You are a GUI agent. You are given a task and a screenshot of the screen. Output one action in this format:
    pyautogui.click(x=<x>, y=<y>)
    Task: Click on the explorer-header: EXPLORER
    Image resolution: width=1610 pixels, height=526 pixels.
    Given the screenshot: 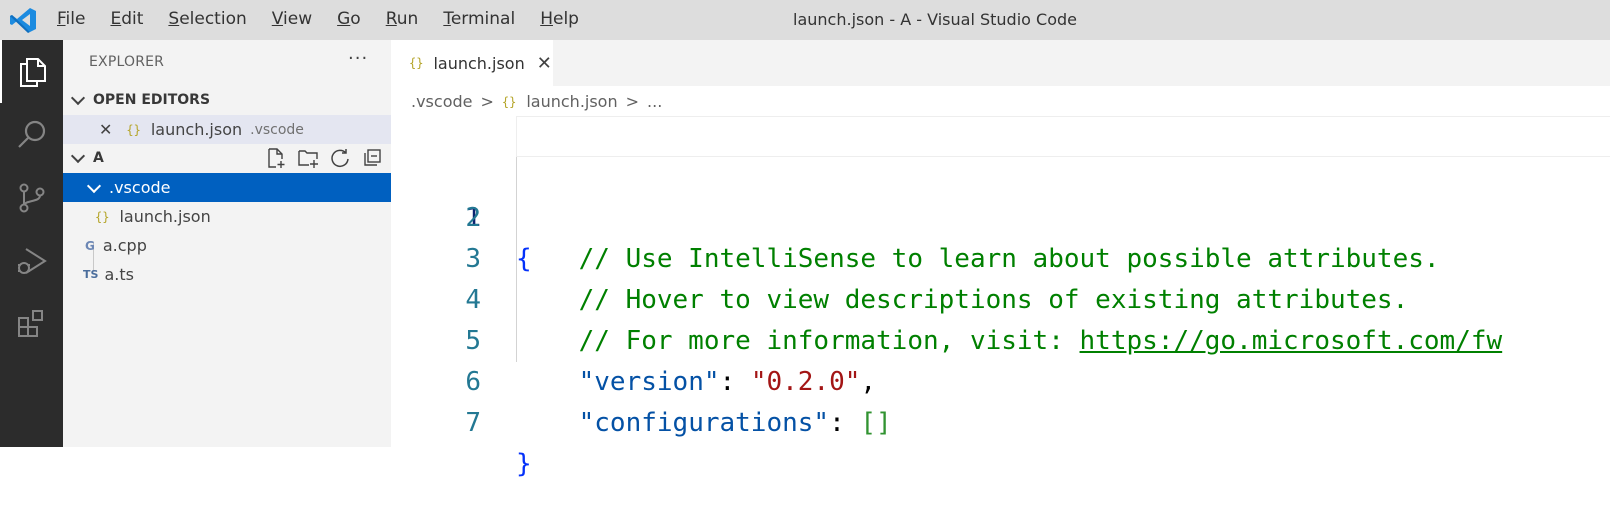 What is the action you would take?
    pyautogui.click(x=127, y=62)
    